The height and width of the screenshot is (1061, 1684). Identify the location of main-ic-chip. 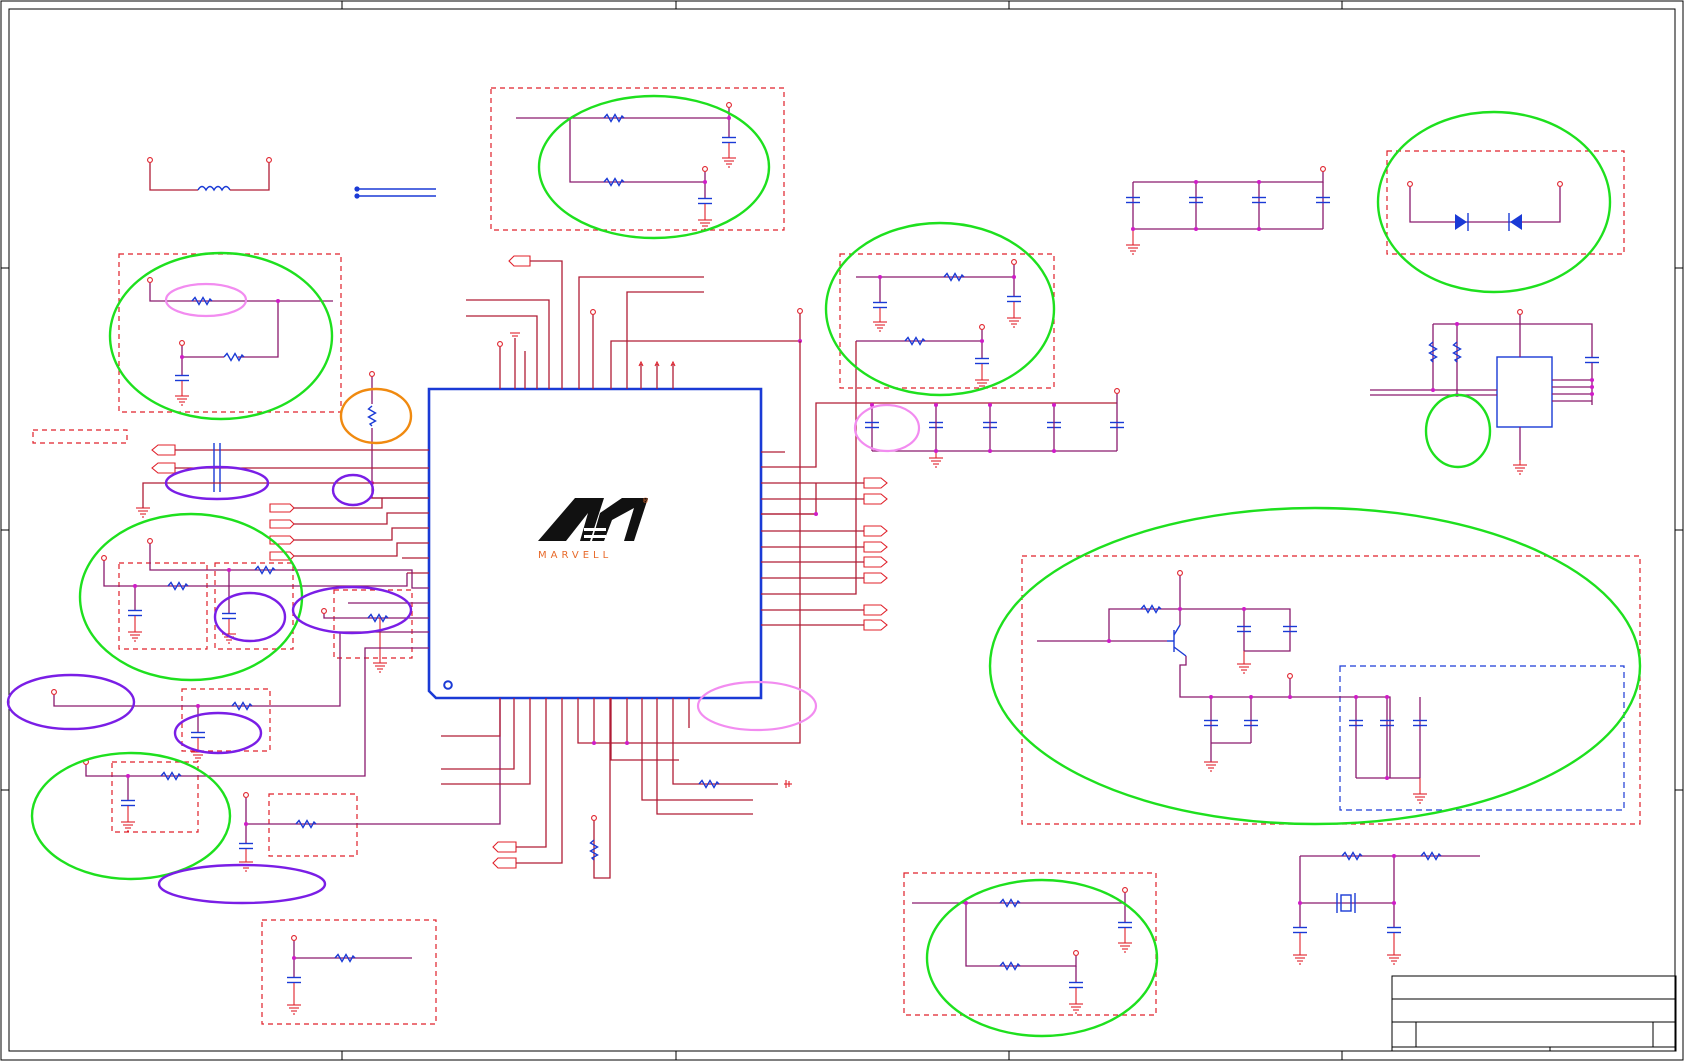
(595, 543).